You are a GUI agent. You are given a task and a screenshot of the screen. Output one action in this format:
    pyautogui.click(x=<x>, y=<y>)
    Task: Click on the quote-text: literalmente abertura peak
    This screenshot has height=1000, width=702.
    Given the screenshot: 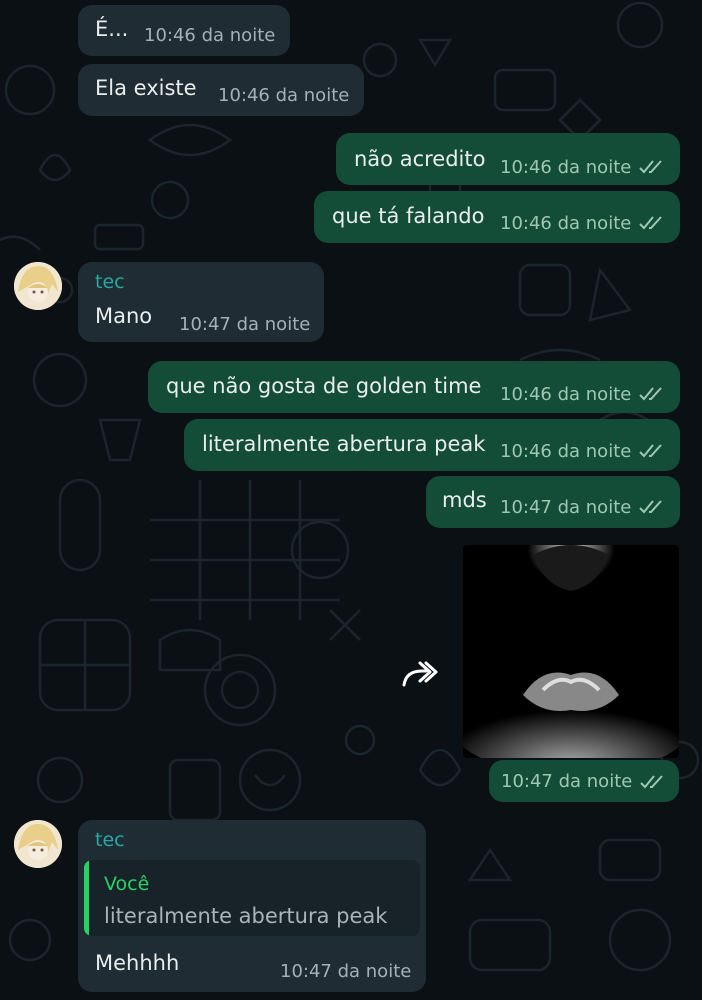 What is the action you would take?
    pyautogui.click(x=246, y=916)
    